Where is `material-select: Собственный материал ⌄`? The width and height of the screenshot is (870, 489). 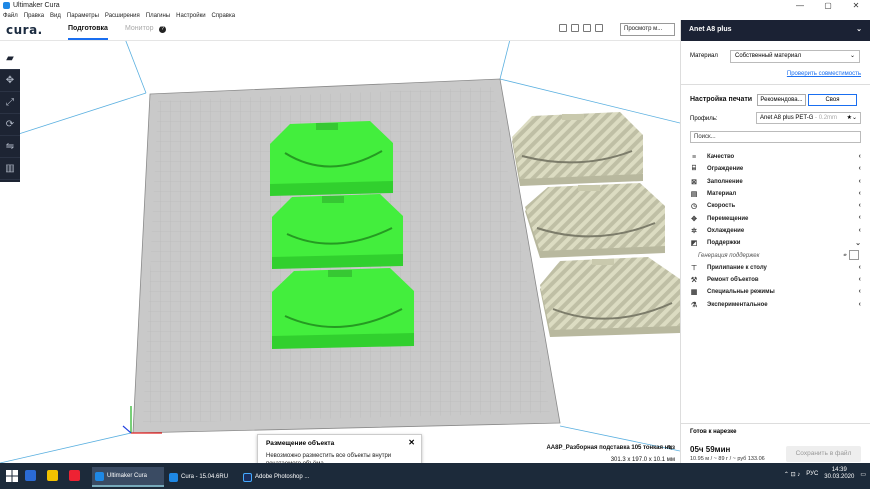 material-select: Собственный материал ⌄ is located at coordinates (795, 56).